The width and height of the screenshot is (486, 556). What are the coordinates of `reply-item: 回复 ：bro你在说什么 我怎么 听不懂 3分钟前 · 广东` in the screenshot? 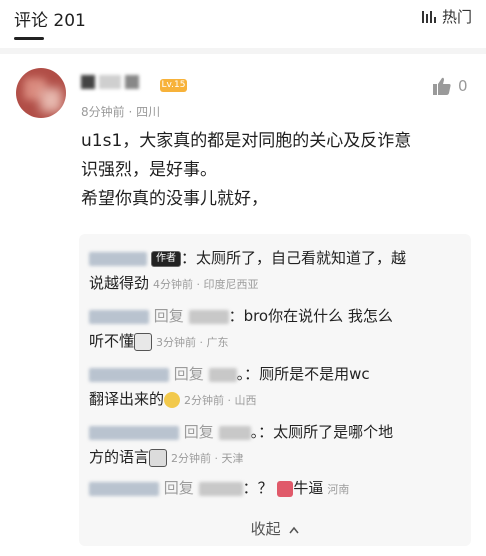 It's located at (275, 329).